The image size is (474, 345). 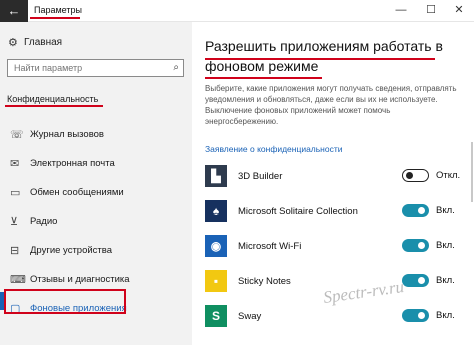 What do you see at coordinates (67, 134) in the screenshot?
I see `sidebar-item-label: Журнал вызовов` at bounding box center [67, 134].